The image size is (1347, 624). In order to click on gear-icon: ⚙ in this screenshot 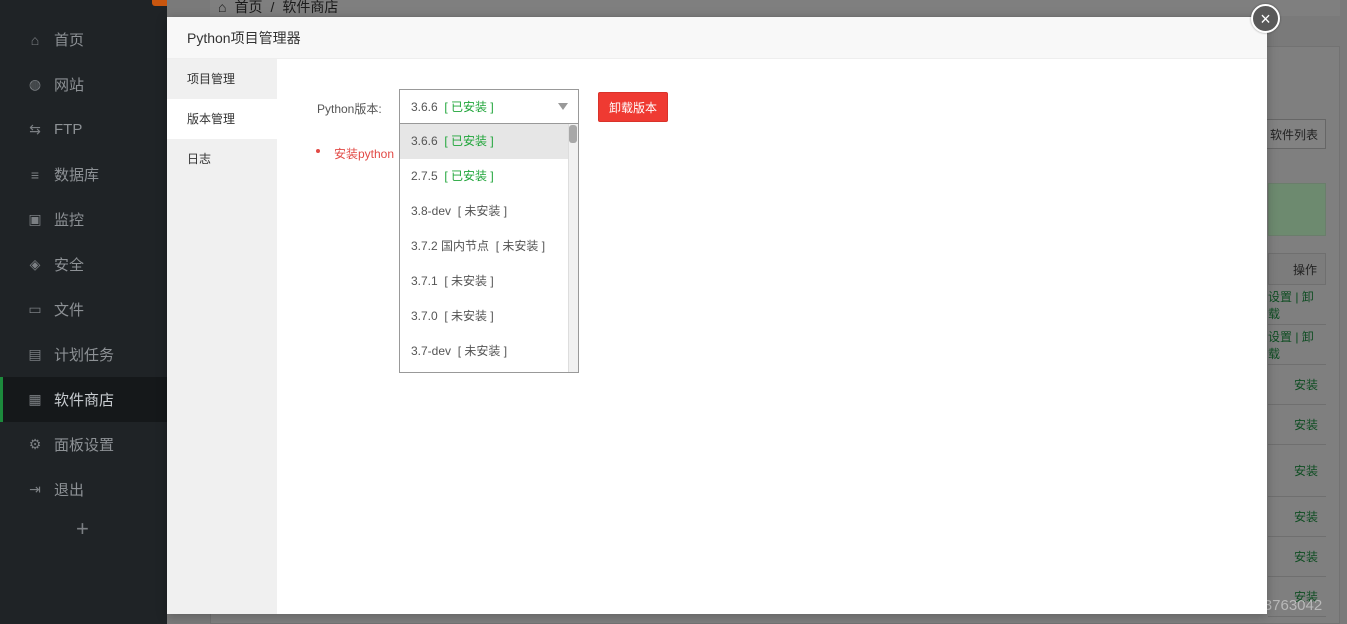, I will do `click(35, 444)`.